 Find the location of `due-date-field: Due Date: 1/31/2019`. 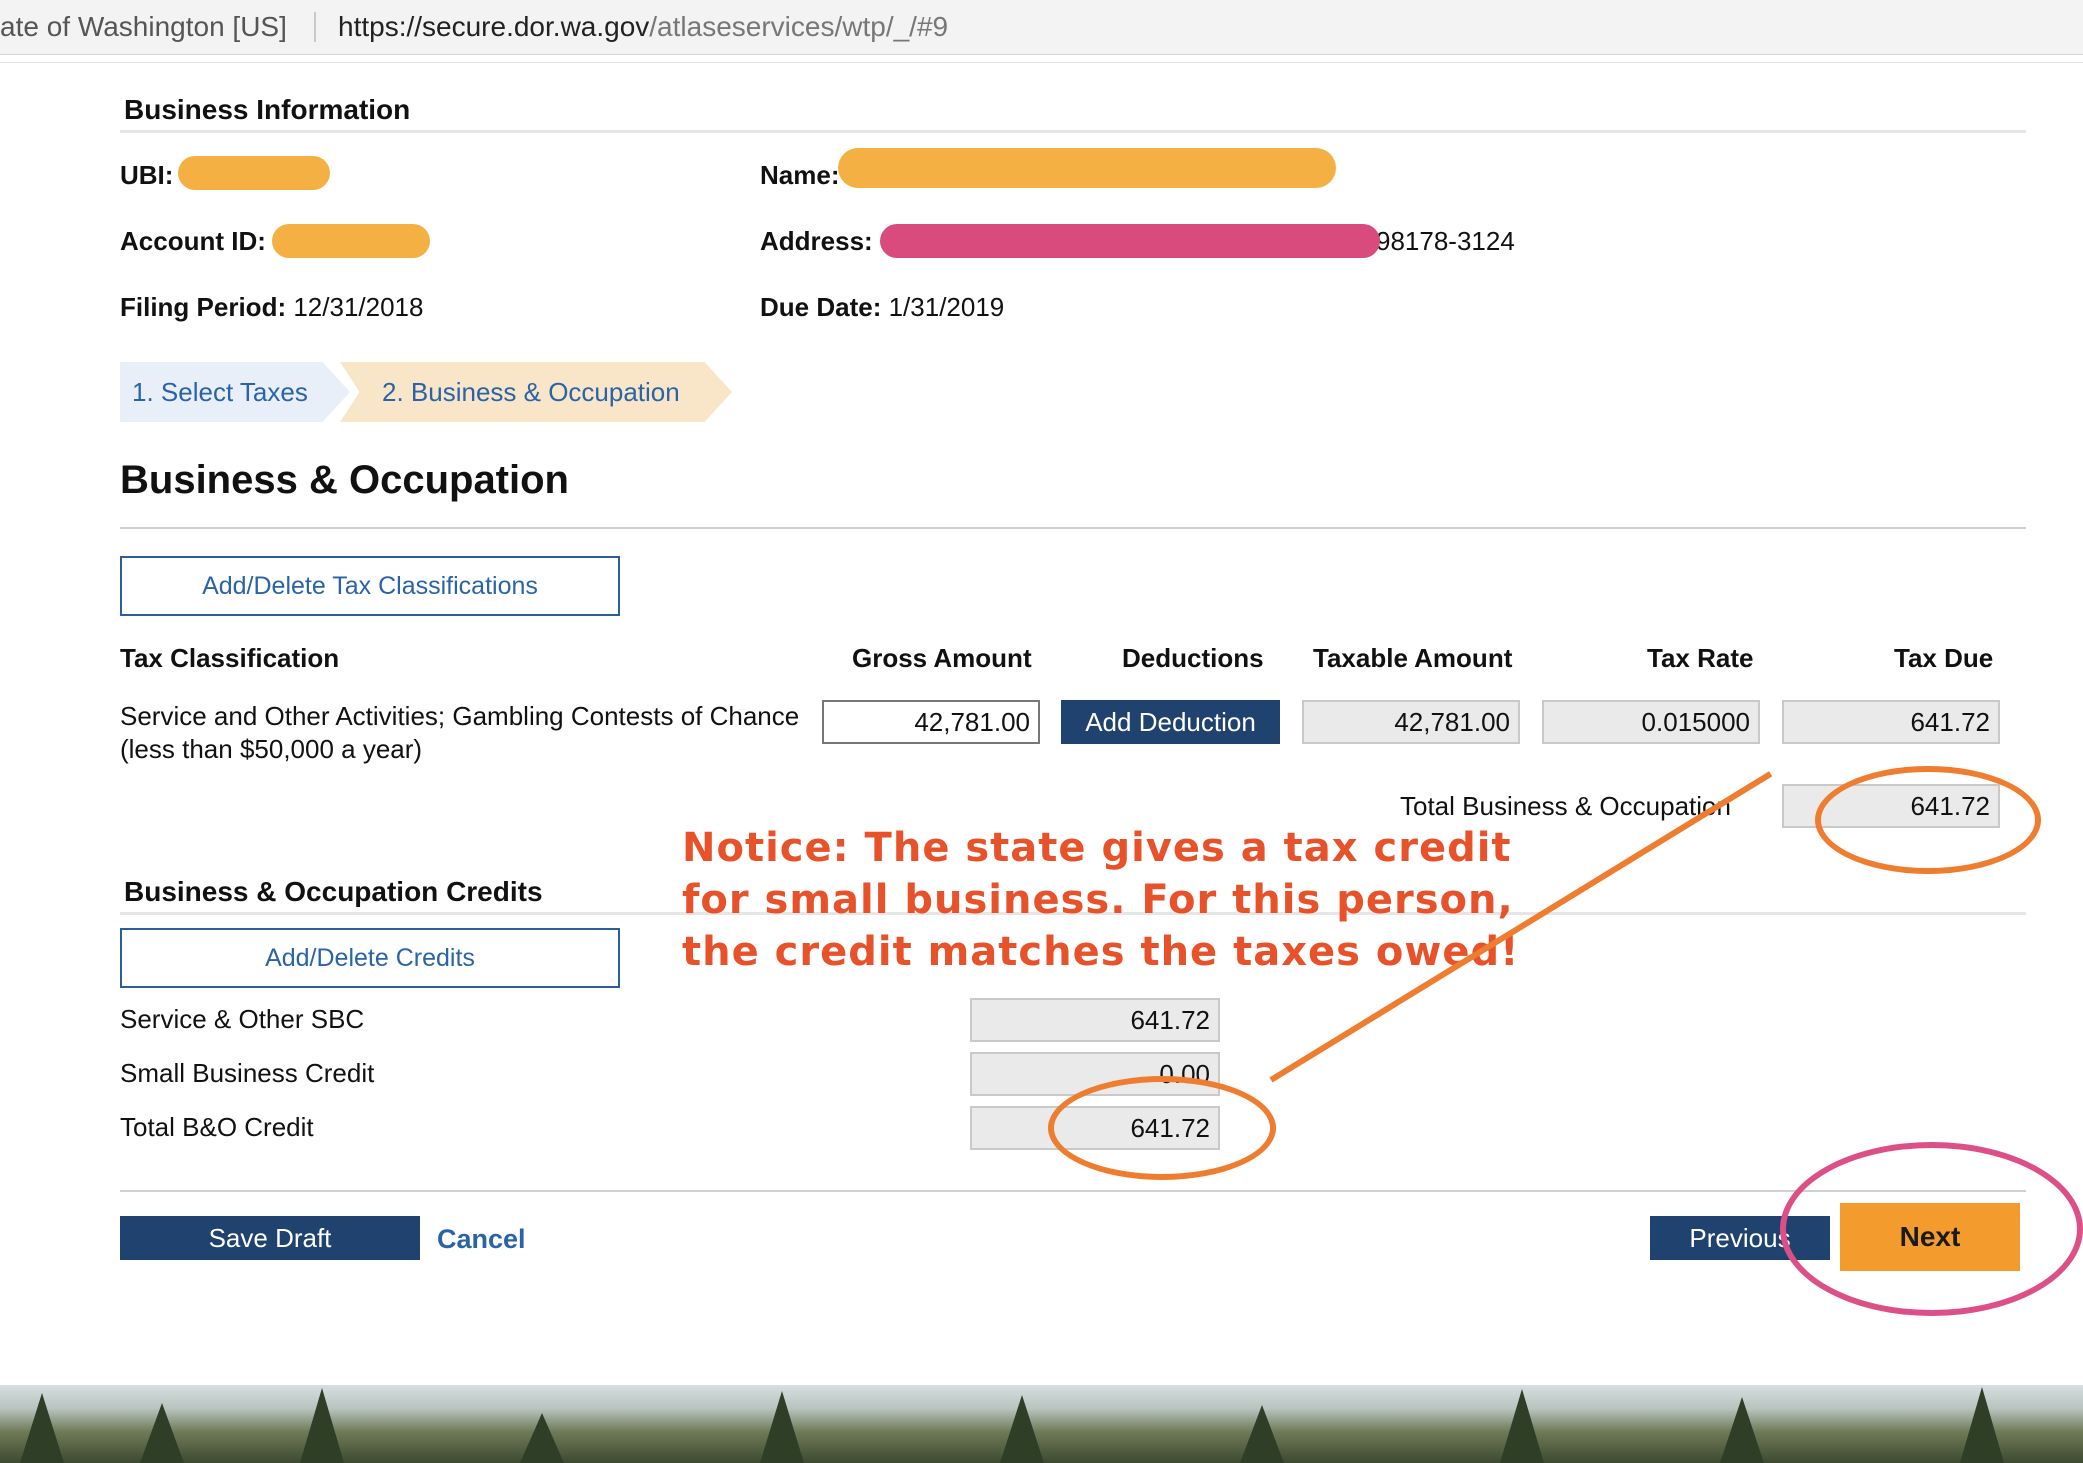

due-date-field: Due Date: 1/31/2019 is located at coordinates (882, 307).